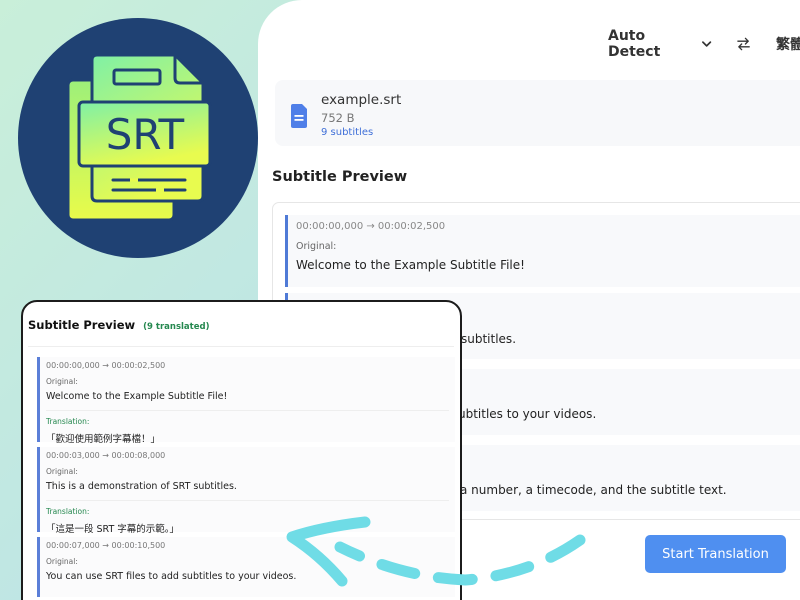  I want to click on source-language-select: Auto Detect, so click(660, 44).